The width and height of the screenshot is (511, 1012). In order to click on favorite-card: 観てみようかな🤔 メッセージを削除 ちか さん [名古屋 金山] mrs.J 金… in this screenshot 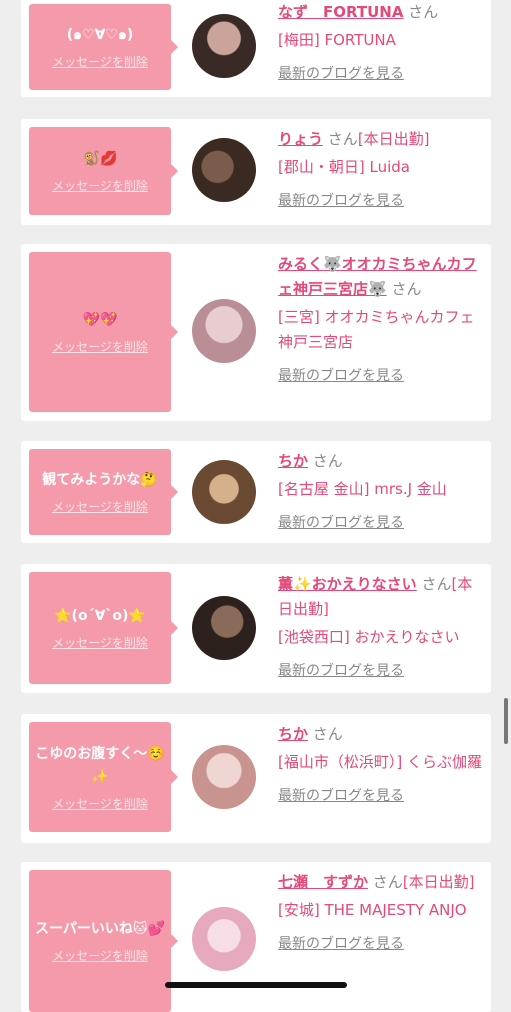, I will do `click(256, 492)`.